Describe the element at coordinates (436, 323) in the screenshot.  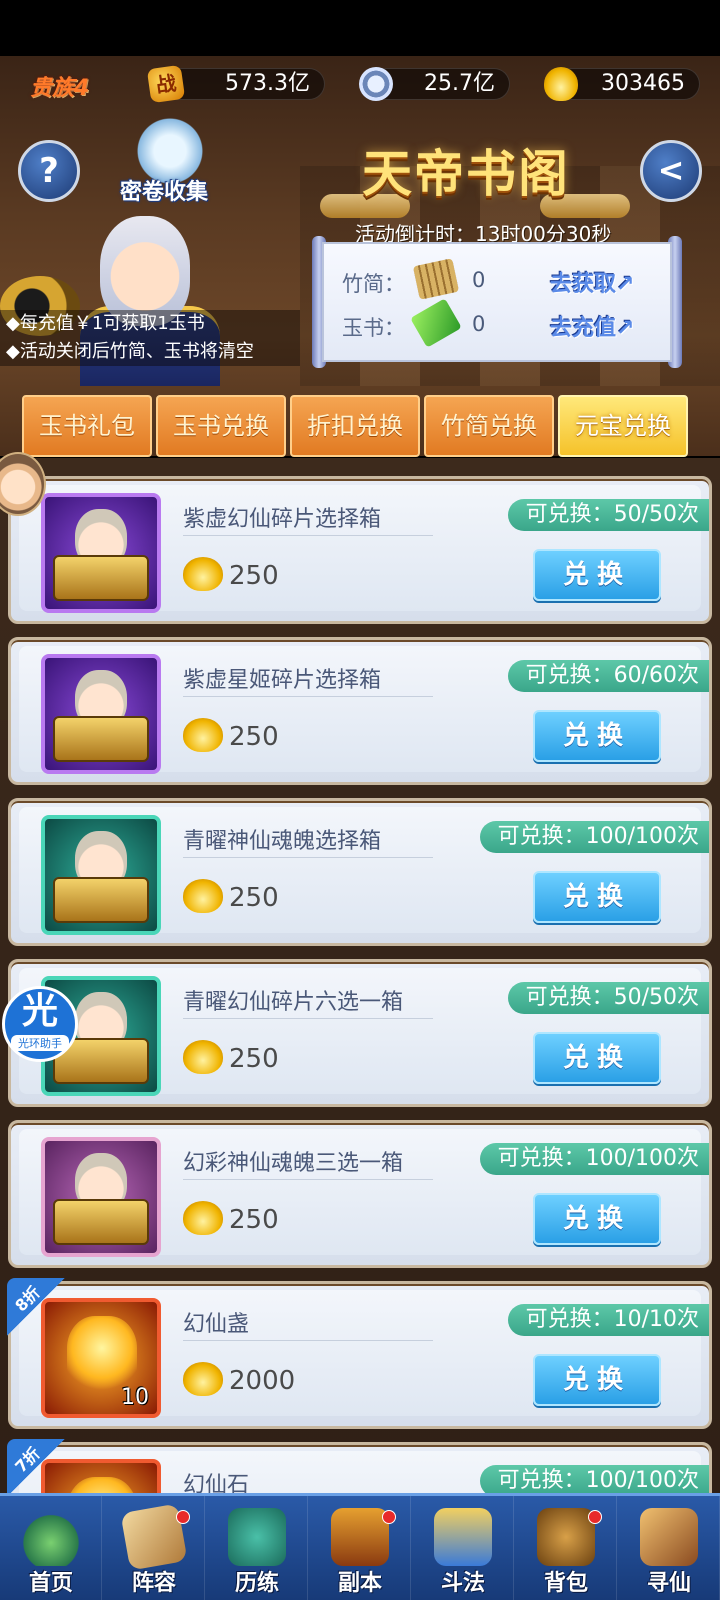
I see `jade-book-icon` at that location.